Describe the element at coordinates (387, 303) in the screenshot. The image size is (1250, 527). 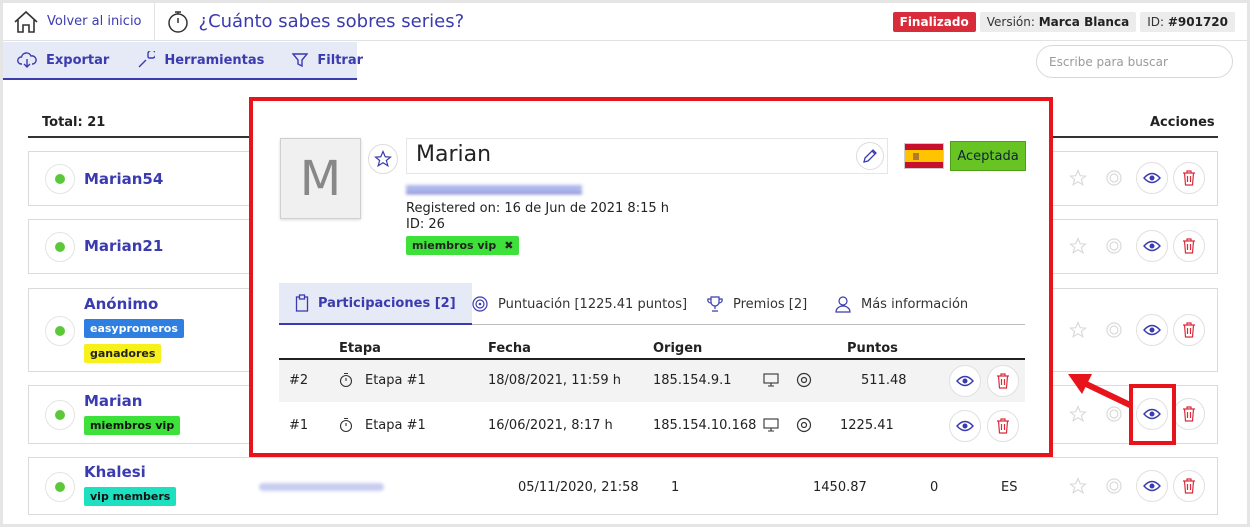
I see `tab-label: Participaciones [2]` at that location.